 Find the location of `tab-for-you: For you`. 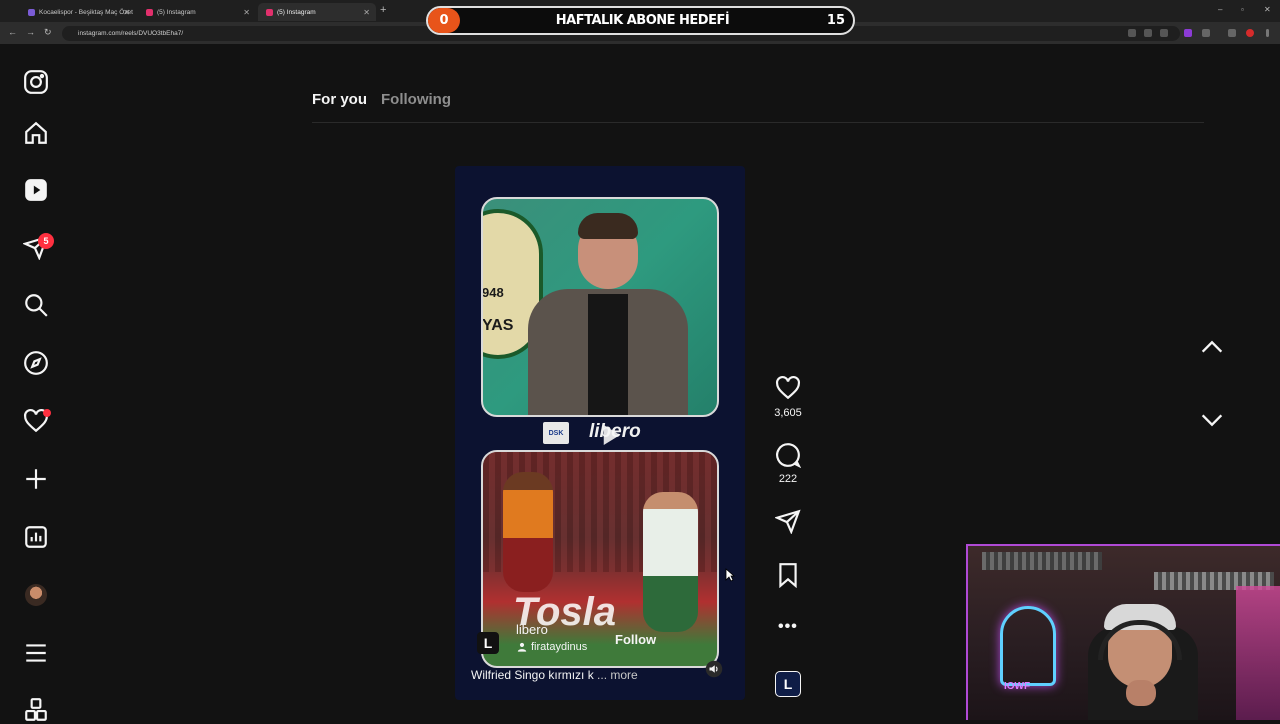

tab-for-you: For you is located at coordinates (339, 99).